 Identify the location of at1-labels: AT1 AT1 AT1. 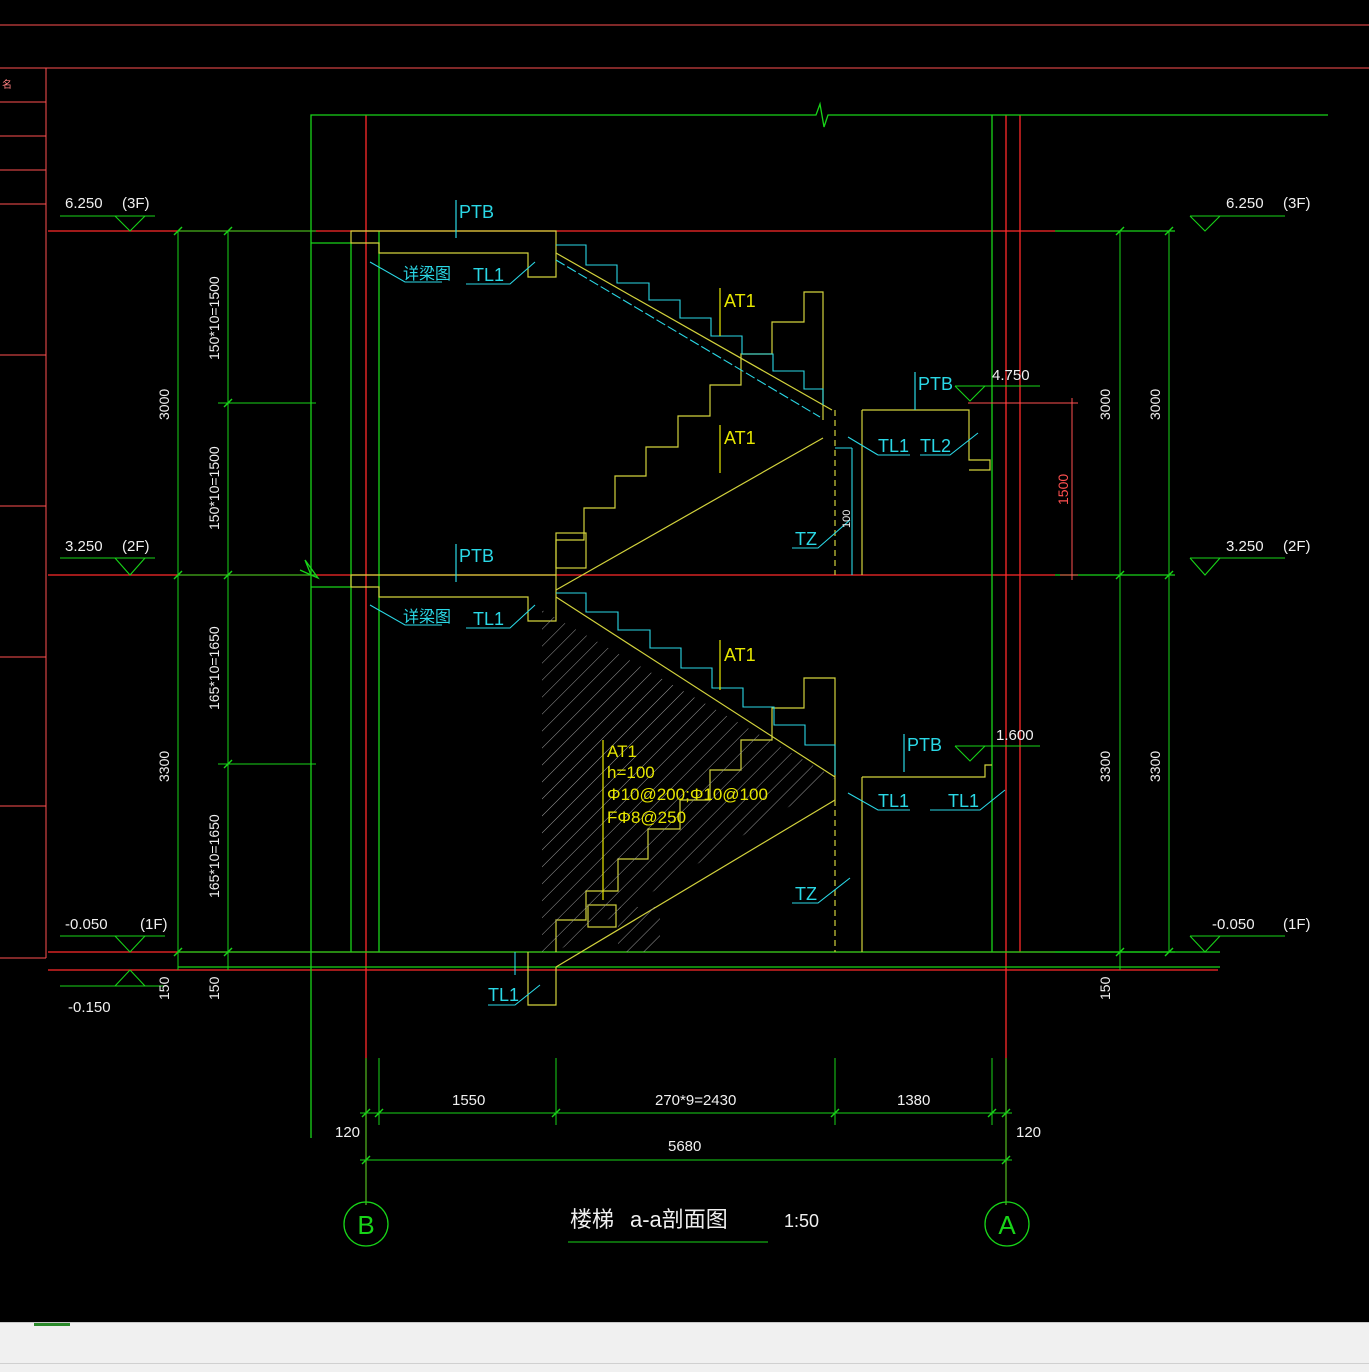
(740, 478).